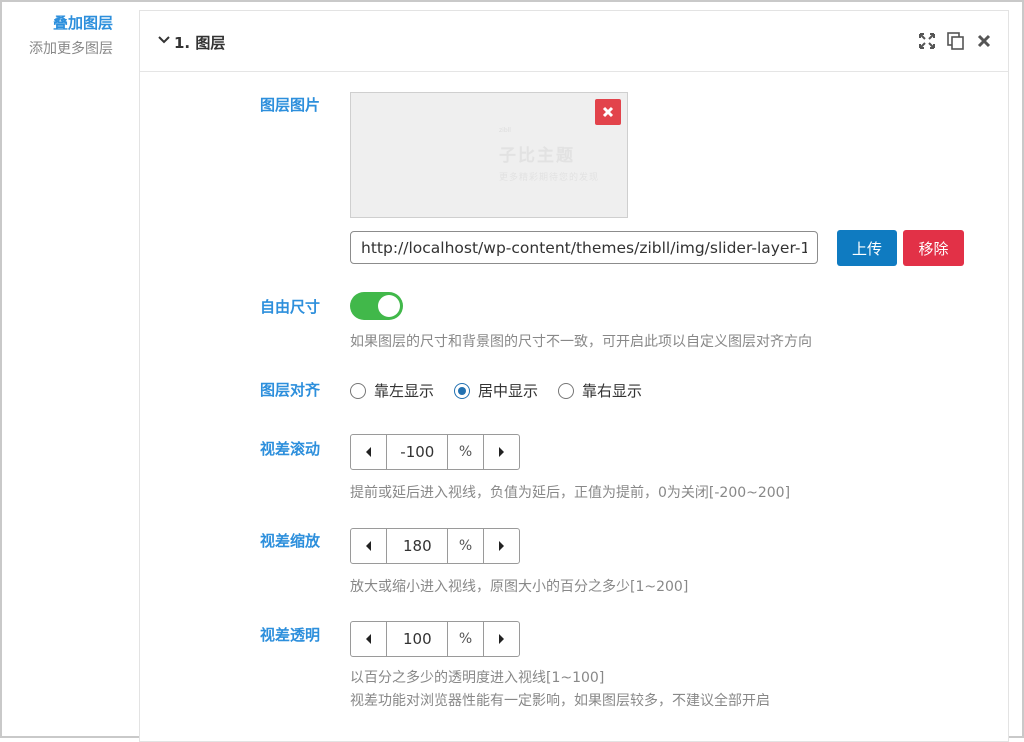 Image resolution: width=1024 pixels, height=742 pixels. What do you see at coordinates (164, 40) in the screenshot?
I see `chevron-down-icon` at bounding box center [164, 40].